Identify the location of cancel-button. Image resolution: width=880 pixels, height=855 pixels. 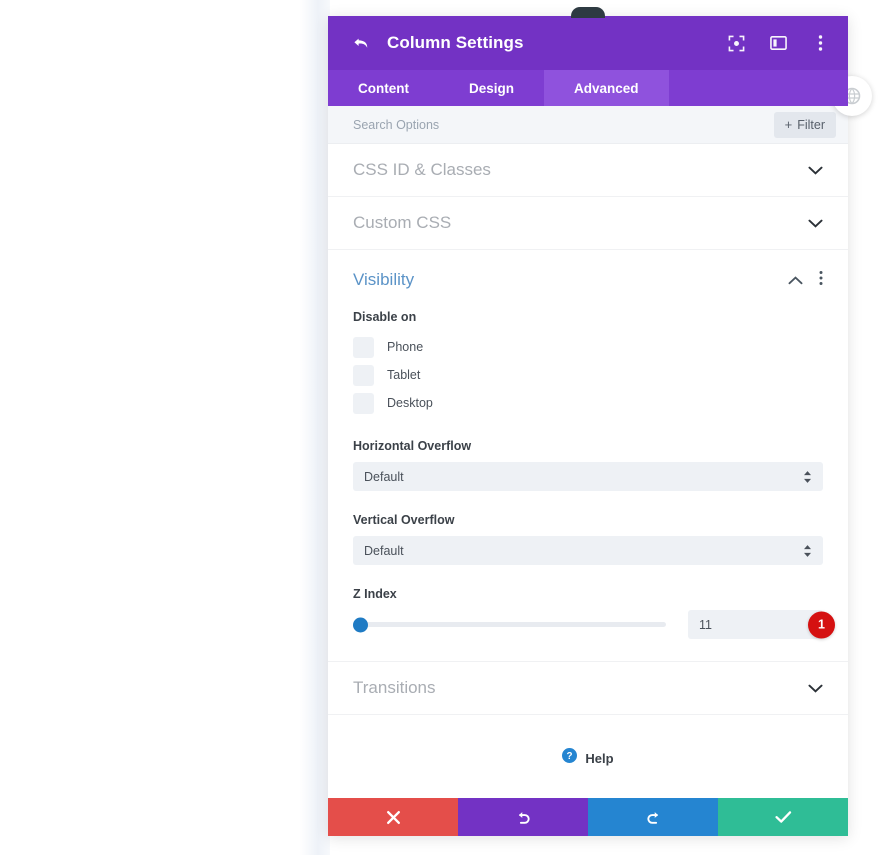
(393, 817).